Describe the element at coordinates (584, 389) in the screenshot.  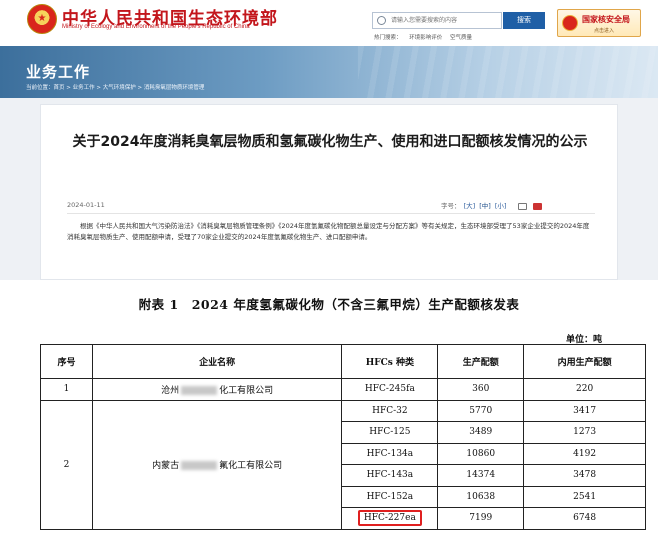
I see `internal-quota: 220` at that location.